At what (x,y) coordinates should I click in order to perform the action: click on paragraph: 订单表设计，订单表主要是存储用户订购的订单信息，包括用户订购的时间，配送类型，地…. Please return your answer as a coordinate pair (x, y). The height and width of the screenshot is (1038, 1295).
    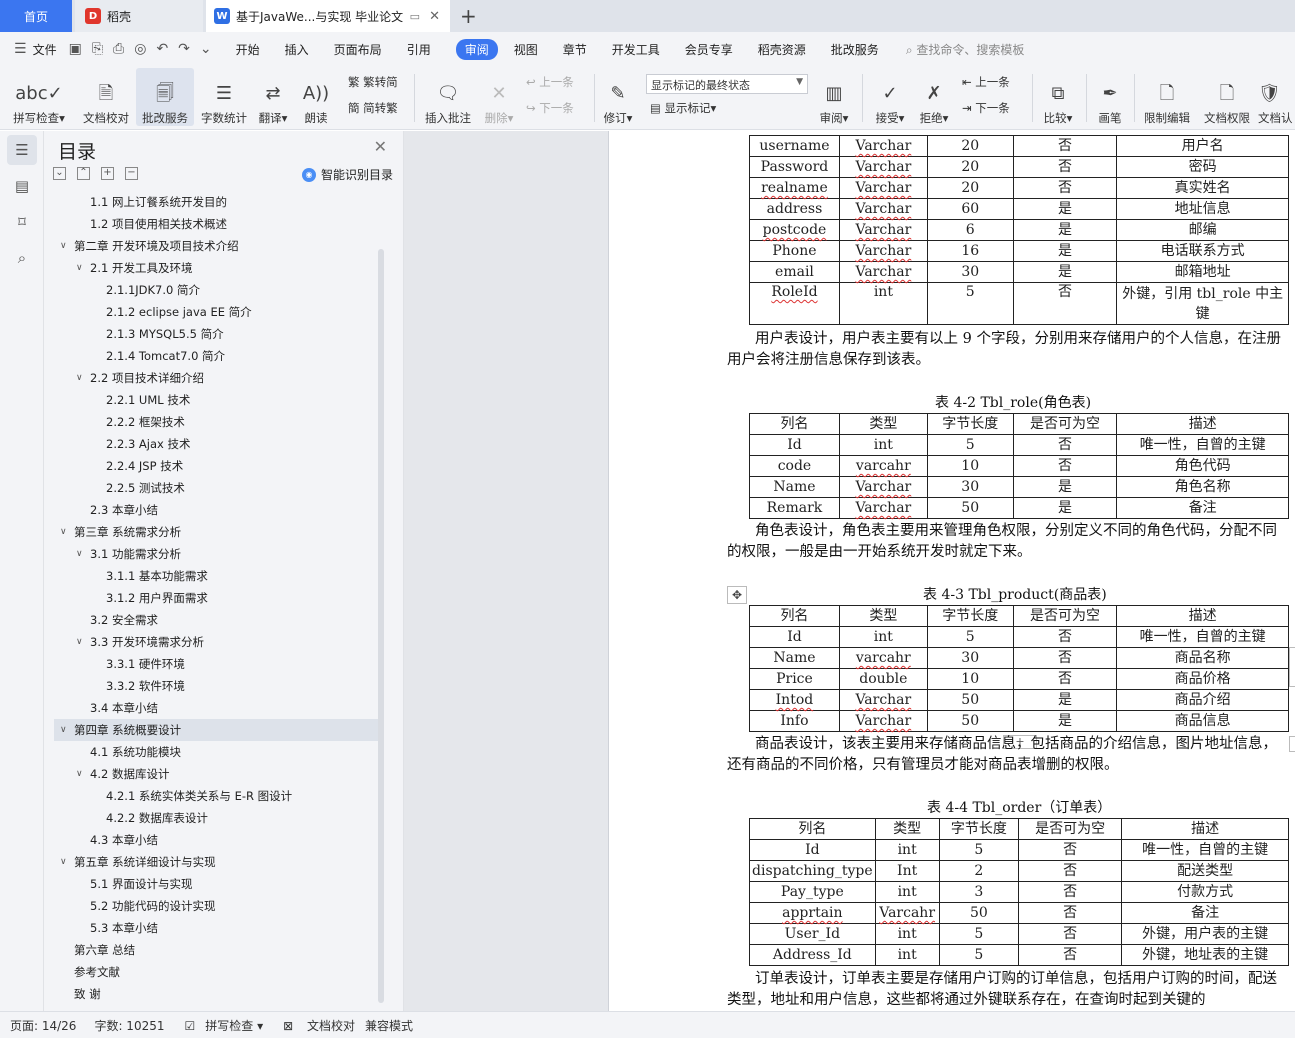
    Looking at the image, I should click on (1007, 990).